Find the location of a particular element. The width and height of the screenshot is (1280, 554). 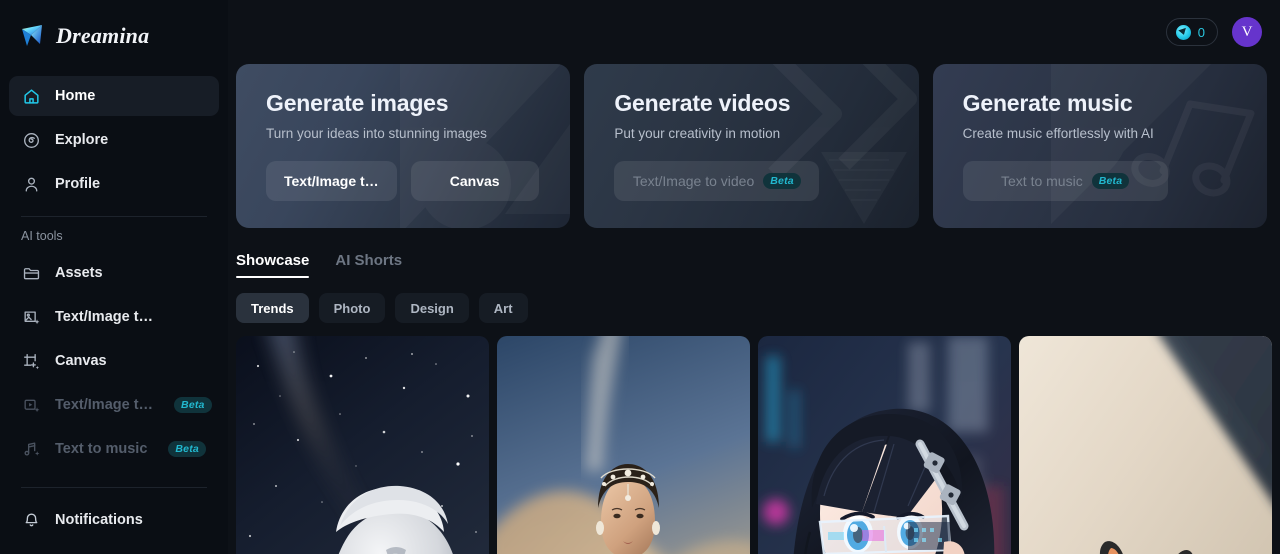

sidebar-item-canvas: Canvas is located at coordinates (114, 361).